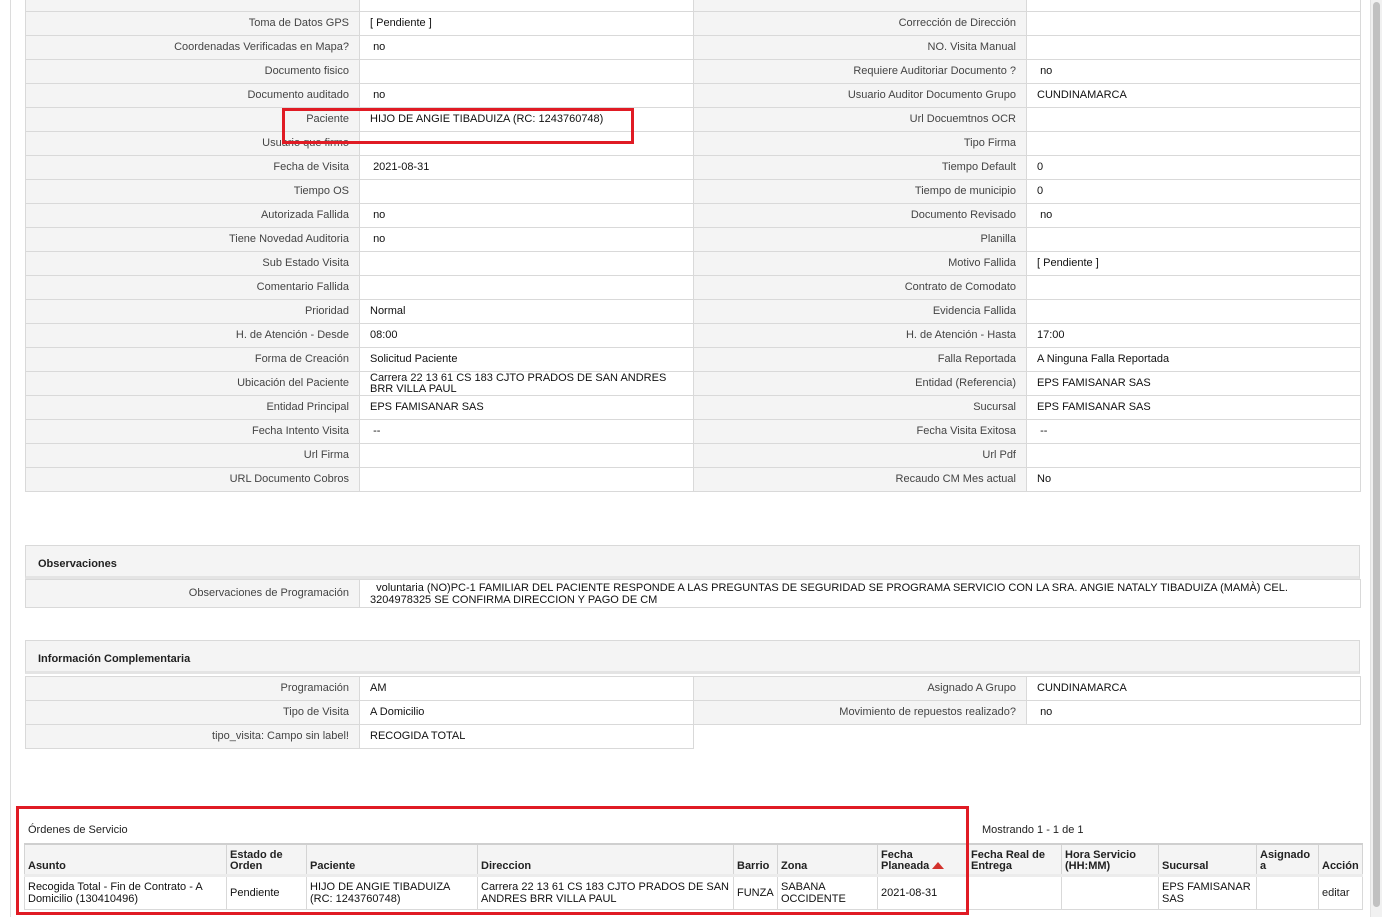 This screenshot has height=917, width=1382. Describe the element at coordinates (605, 859) in the screenshot. I see `column-header: Direccion` at that location.